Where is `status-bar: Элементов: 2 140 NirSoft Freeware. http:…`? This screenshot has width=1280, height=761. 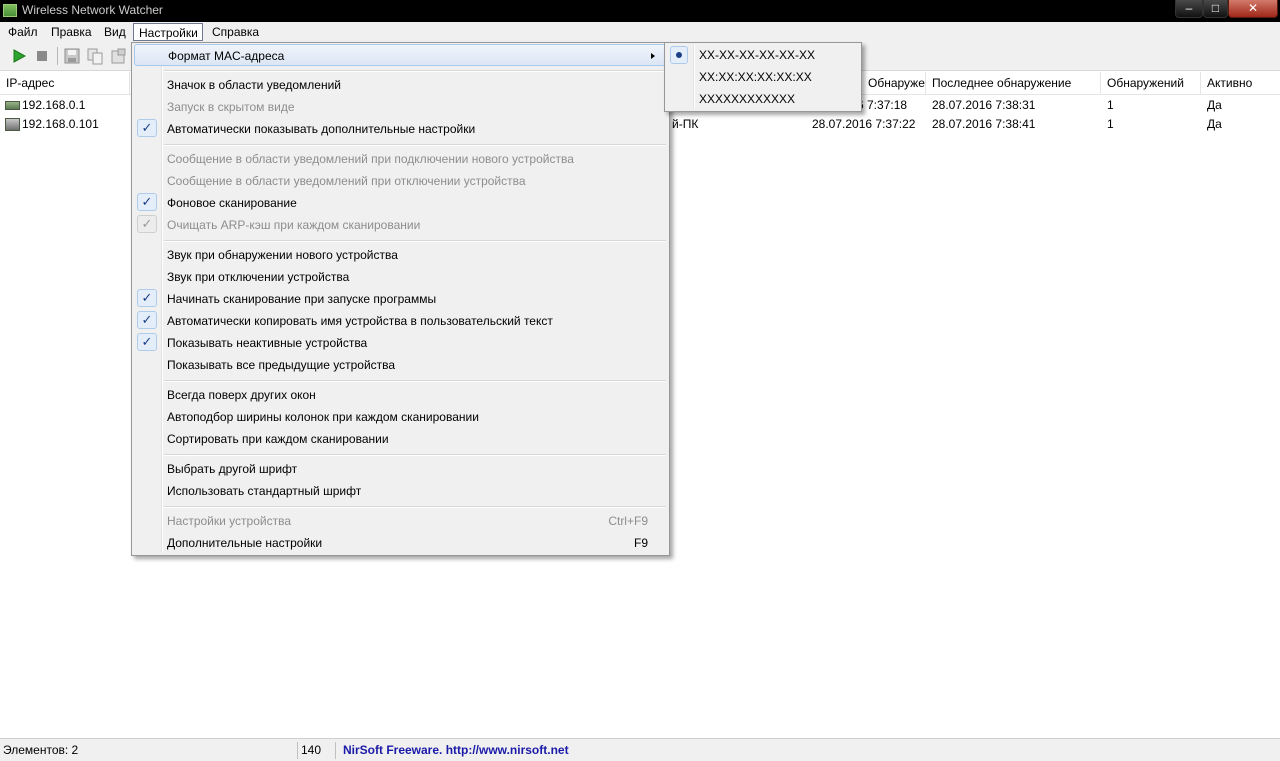
status-bar: Элементов: 2 140 NirSoft Freeware. http:… is located at coordinates (640, 749).